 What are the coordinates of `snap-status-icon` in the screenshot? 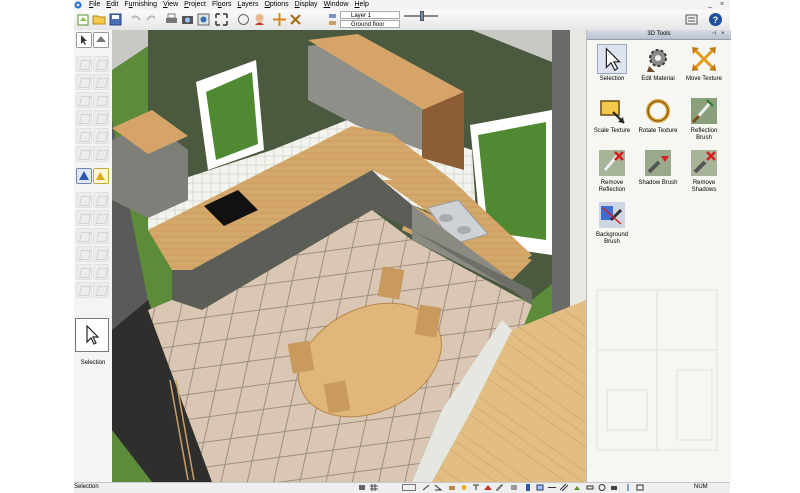 It's located at (409, 487).